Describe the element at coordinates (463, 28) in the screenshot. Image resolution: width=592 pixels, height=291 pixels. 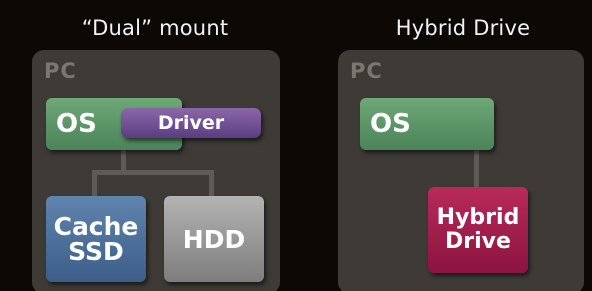
I see `hybrid-drive-title: Hybrid Drive` at that location.